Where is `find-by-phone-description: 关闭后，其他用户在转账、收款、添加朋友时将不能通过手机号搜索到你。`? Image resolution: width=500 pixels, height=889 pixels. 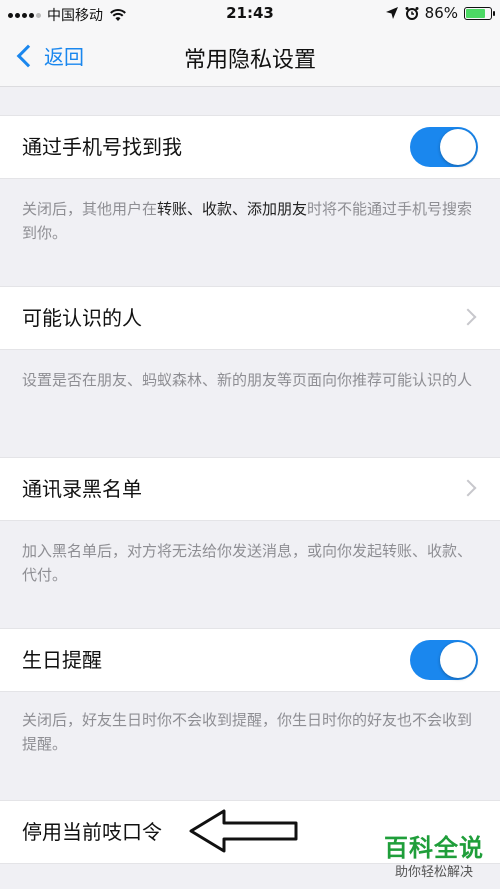
find-by-phone-description: 关闭后，其他用户在转账、收款、添加朋友时将不能通过手机号搜索到你。 is located at coordinates (252, 221).